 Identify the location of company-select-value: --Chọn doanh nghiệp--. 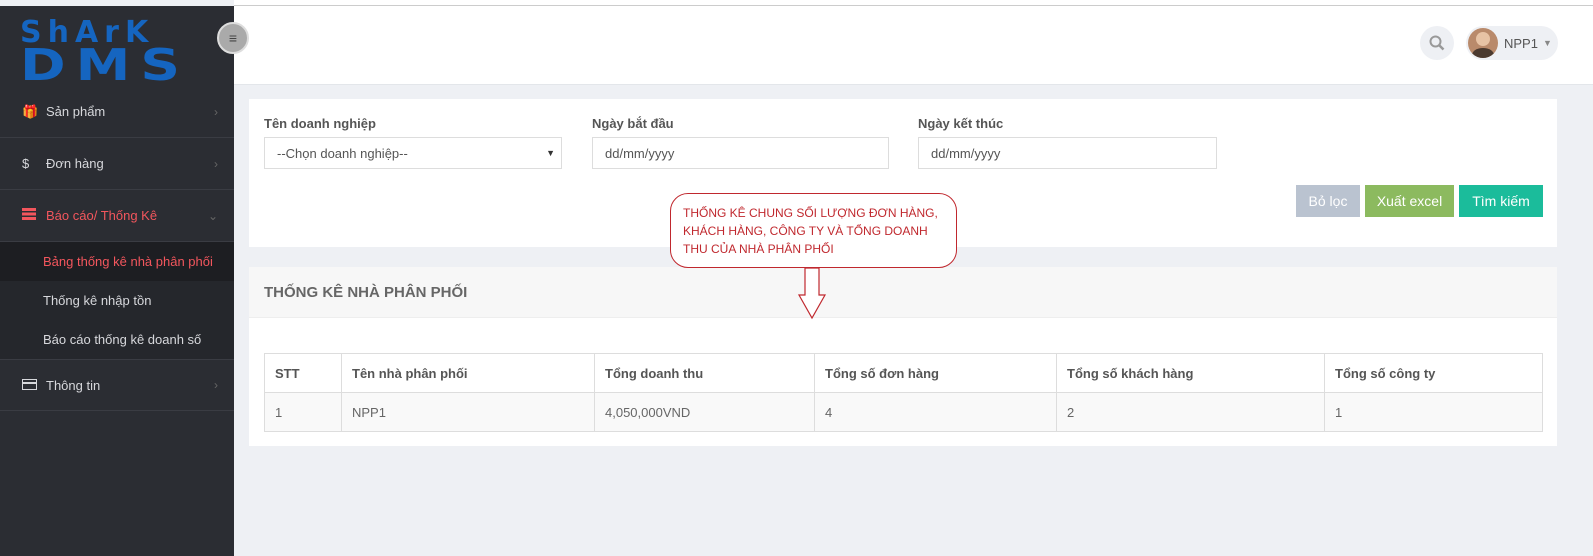
(342, 153).